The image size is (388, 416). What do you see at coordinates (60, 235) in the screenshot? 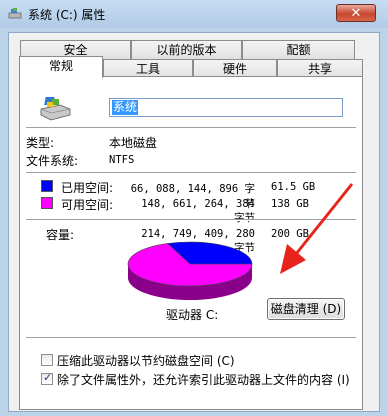
I see `capacity-label: 容量:` at bounding box center [60, 235].